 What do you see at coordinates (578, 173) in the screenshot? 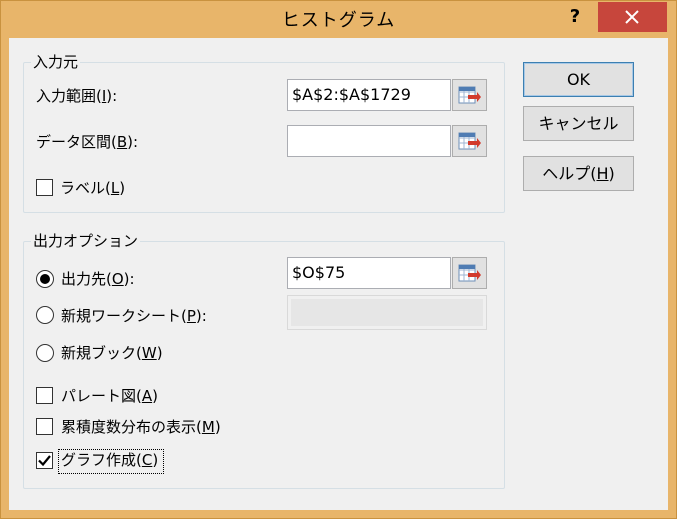
I see `help-button: ヘルプ(H)` at bounding box center [578, 173].